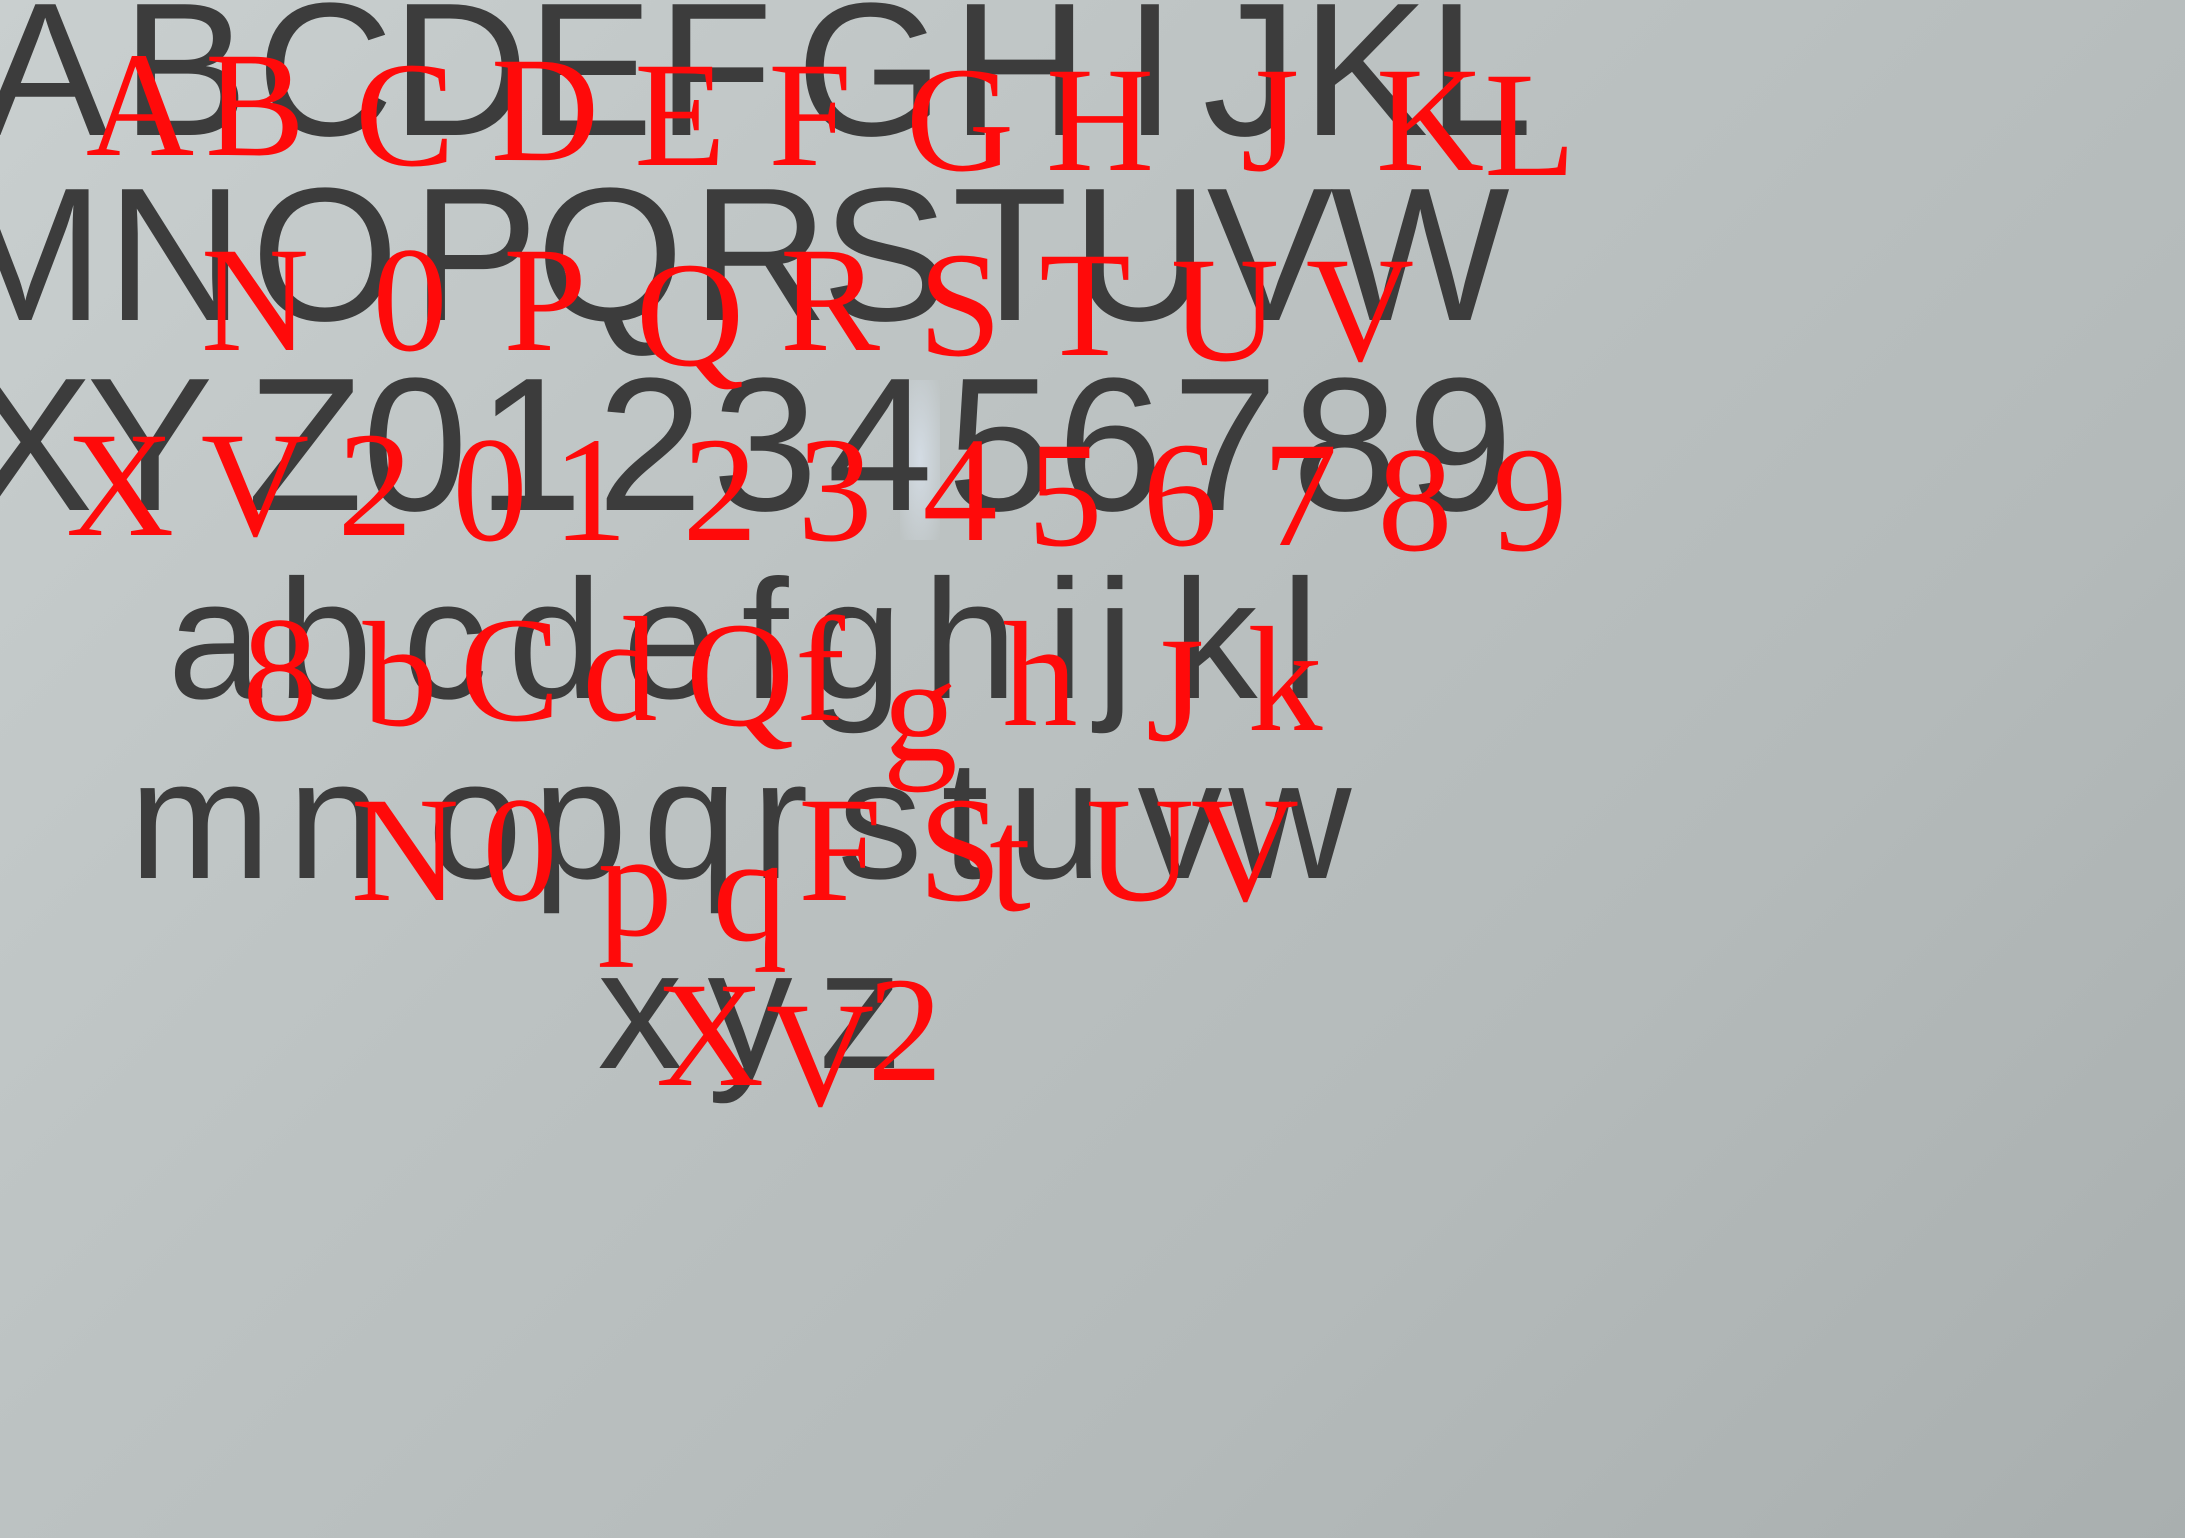  Describe the element at coordinates (960, 120) in the screenshot. I see `ocr-label: G` at that location.